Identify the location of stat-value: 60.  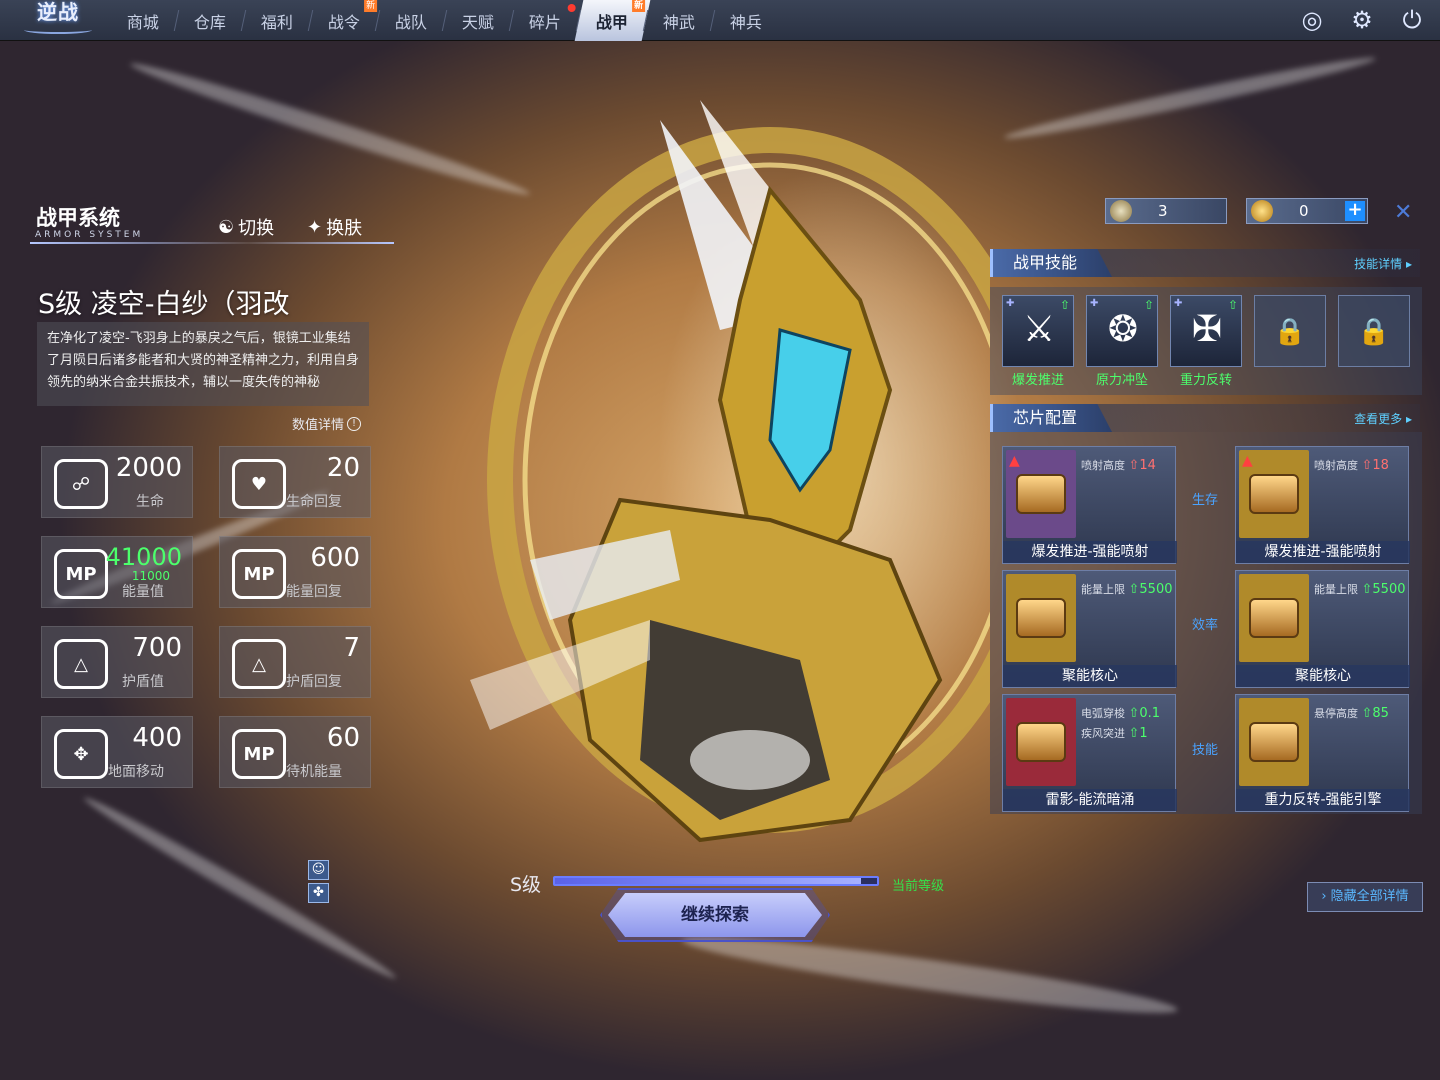
(343, 738).